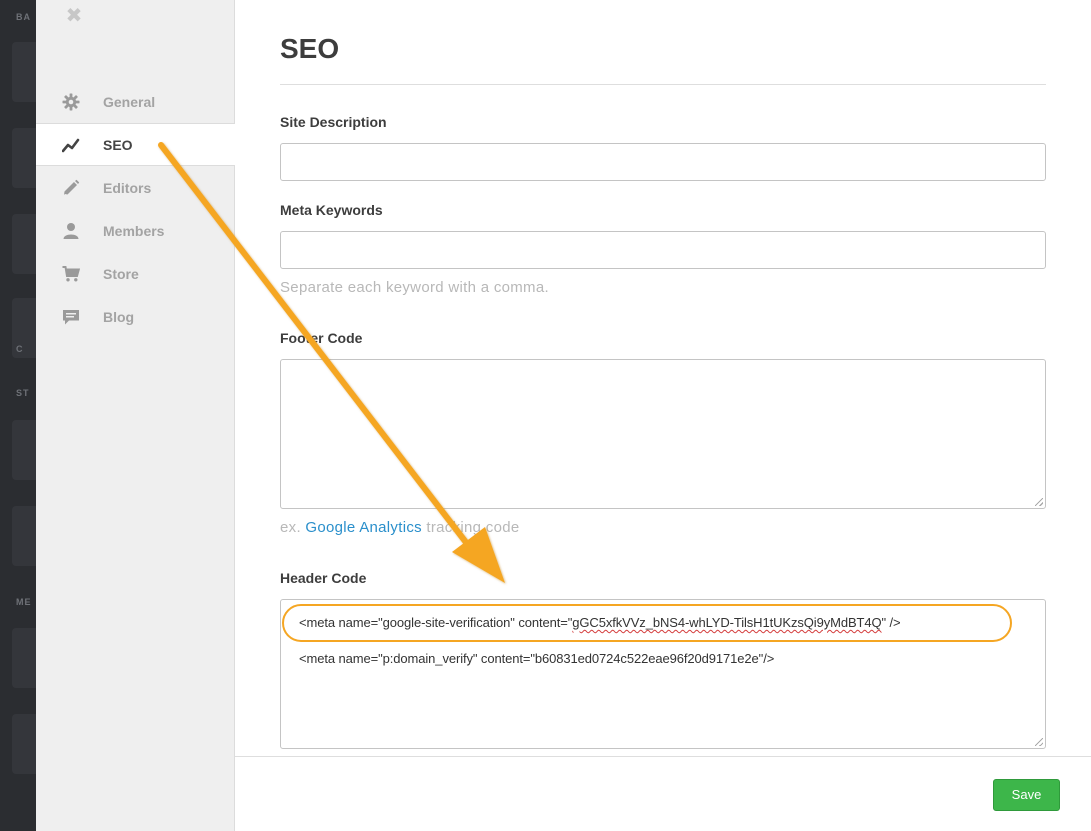 The width and height of the screenshot is (1091, 831). What do you see at coordinates (1026, 795) in the screenshot?
I see `save-button: Save` at bounding box center [1026, 795].